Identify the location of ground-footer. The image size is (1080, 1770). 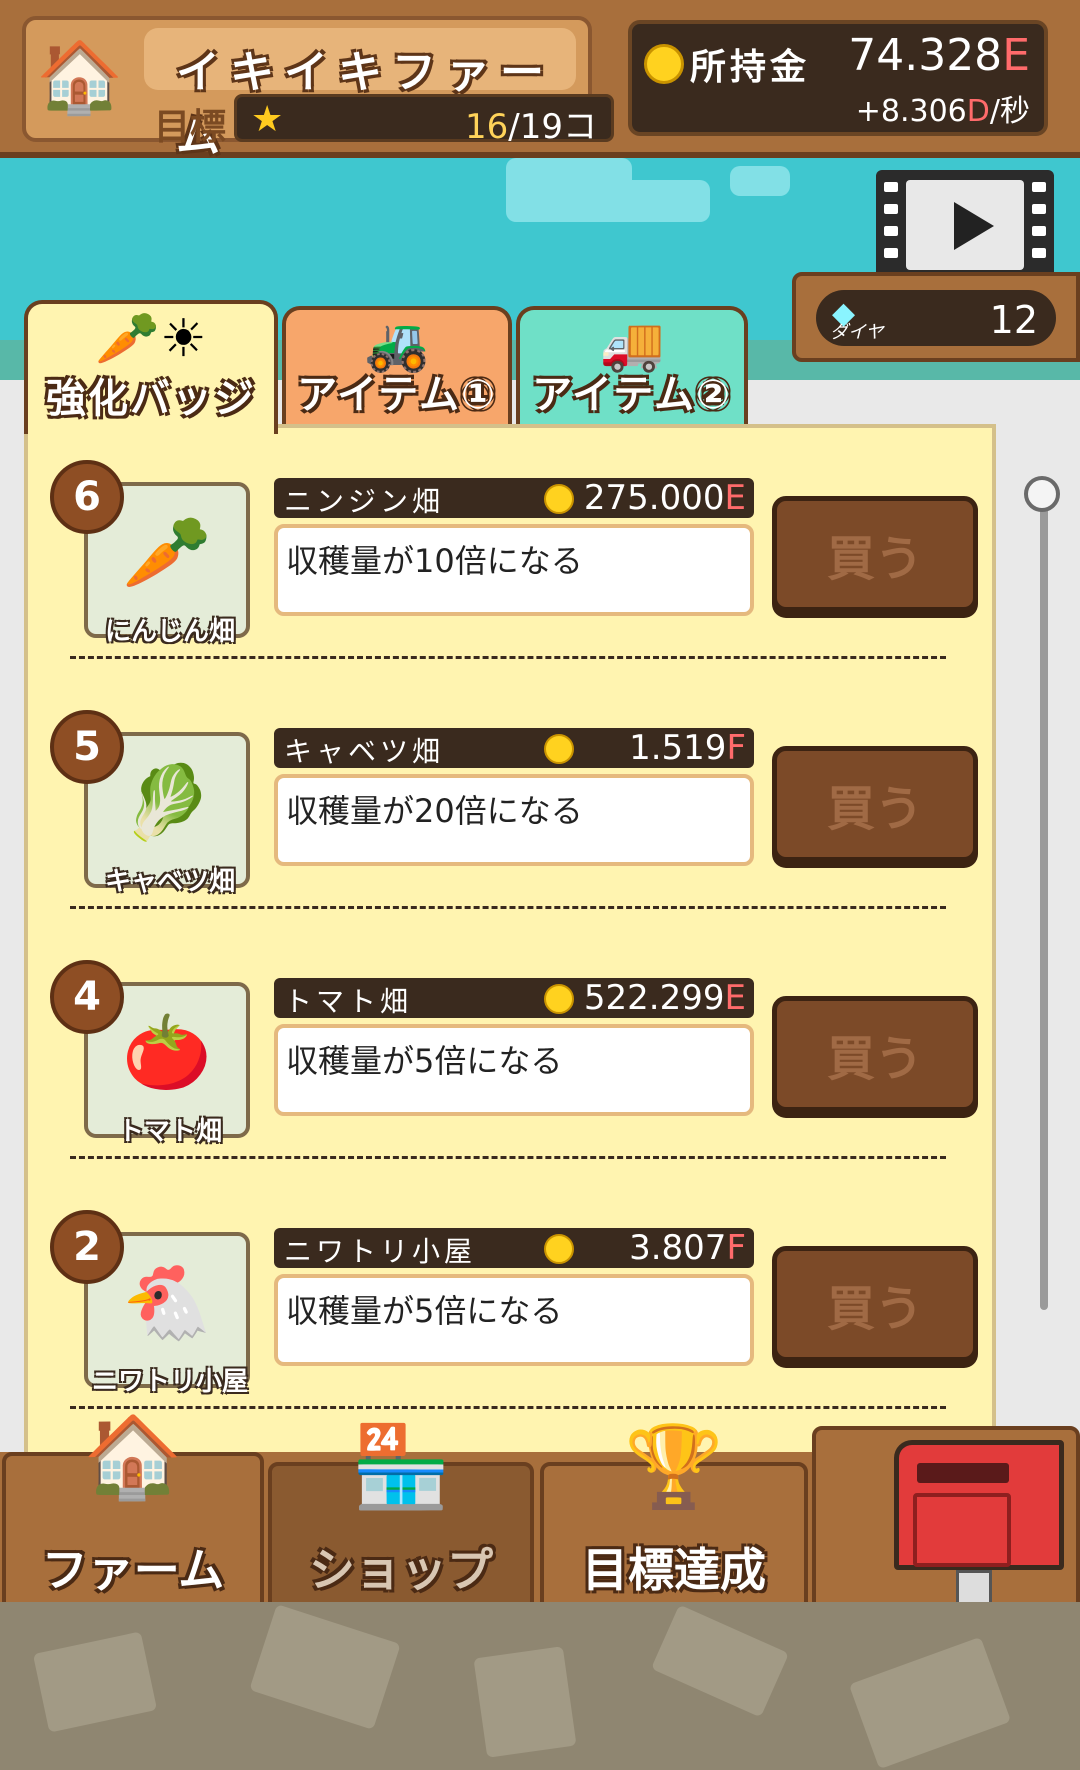
(540, 1686).